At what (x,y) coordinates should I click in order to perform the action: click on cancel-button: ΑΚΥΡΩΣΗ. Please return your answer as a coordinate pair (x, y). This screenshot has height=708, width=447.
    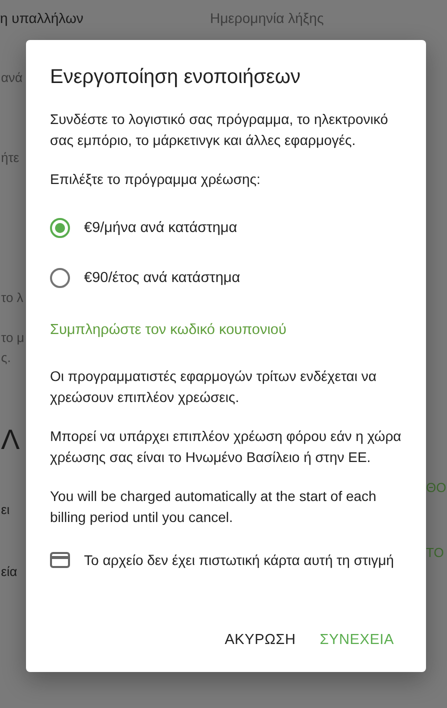
    Looking at the image, I should click on (260, 640).